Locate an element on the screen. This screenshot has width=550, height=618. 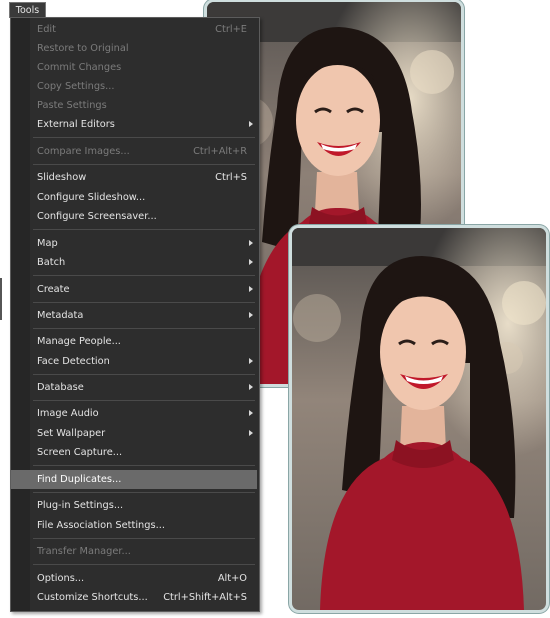
menu-item-map: Map is located at coordinates (134, 243).